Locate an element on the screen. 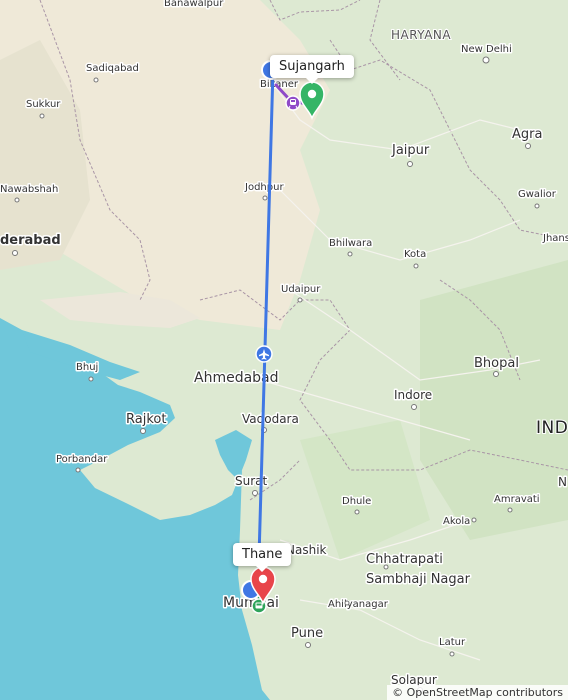 This screenshot has width=568, height=700. city-sukkur: Sukkur is located at coordinates (43, 104).